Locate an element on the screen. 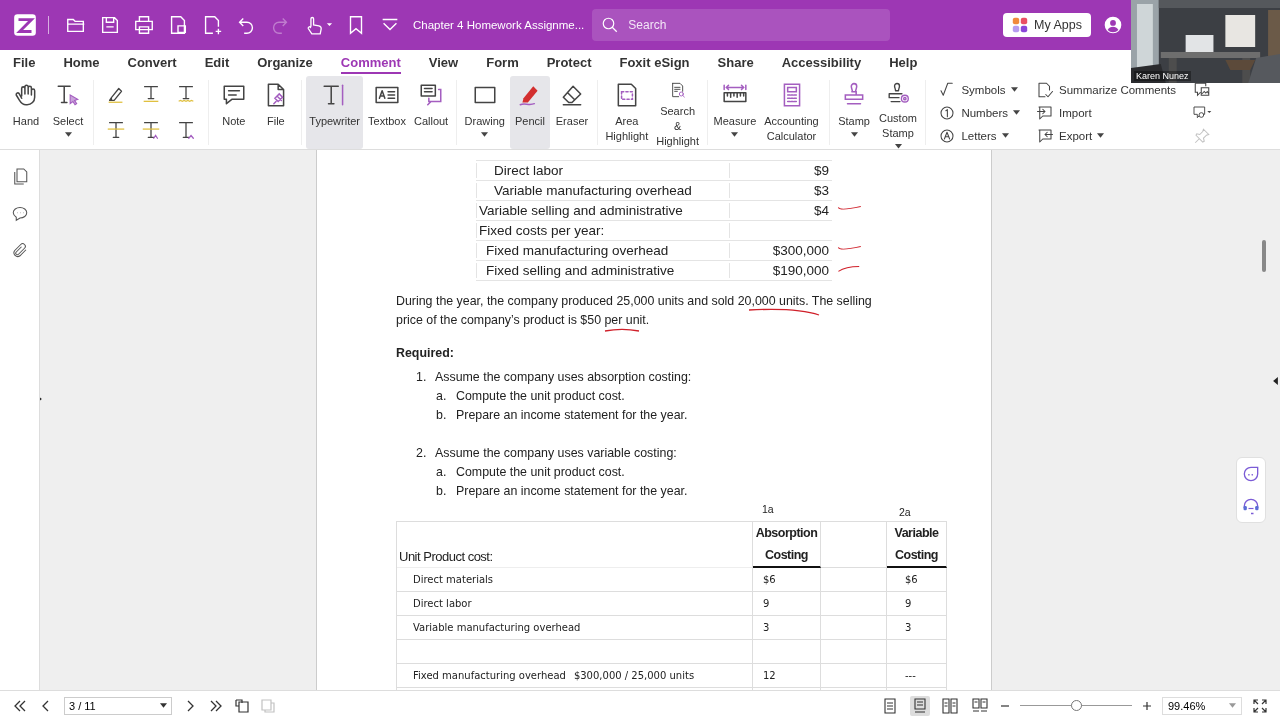  list-number: 2. is located at coordinates (422, 453).